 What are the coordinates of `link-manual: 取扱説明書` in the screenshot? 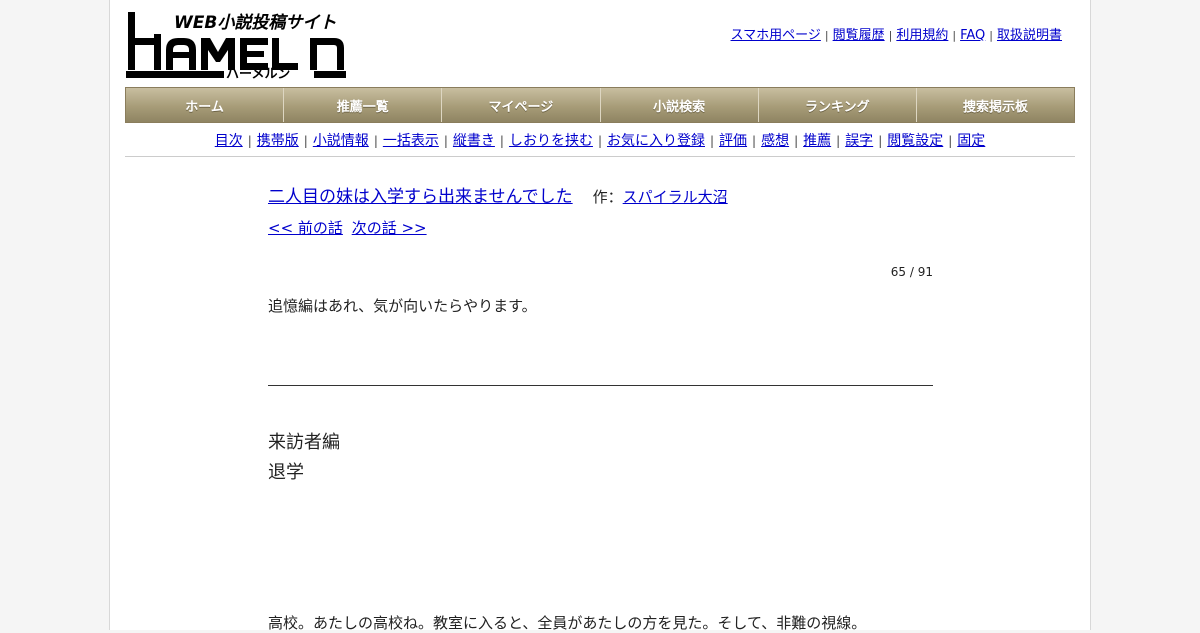 It's located at (1029, 35).